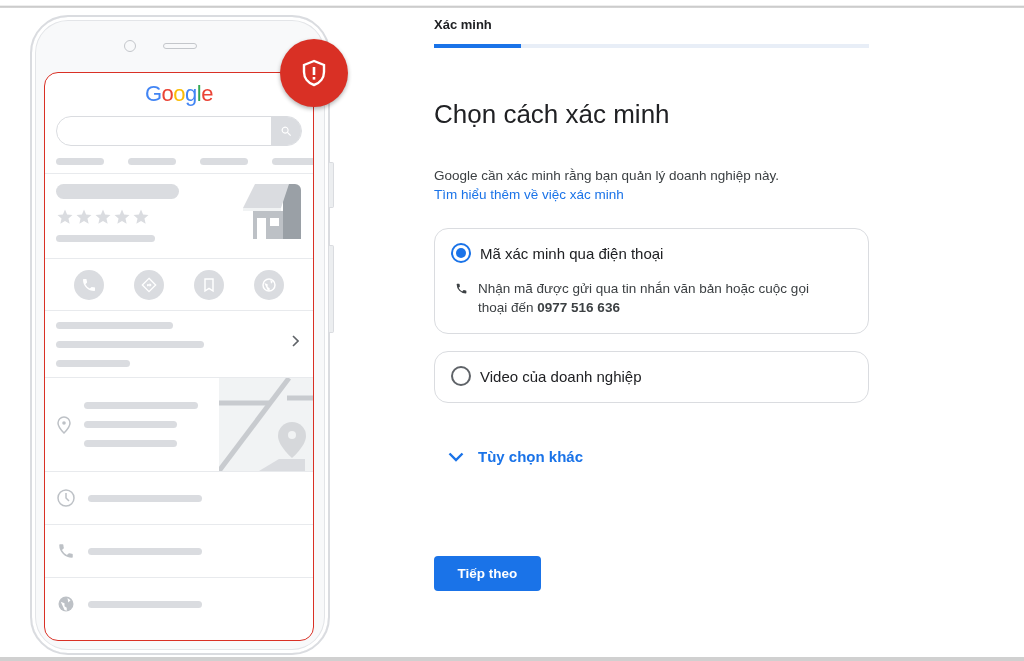  What do you see at coordinates (529, 194) in the screenshot?
I see `learn-more-link: Tìm hiểu thêm về việc xác minh` at bounding box center [529, 194].